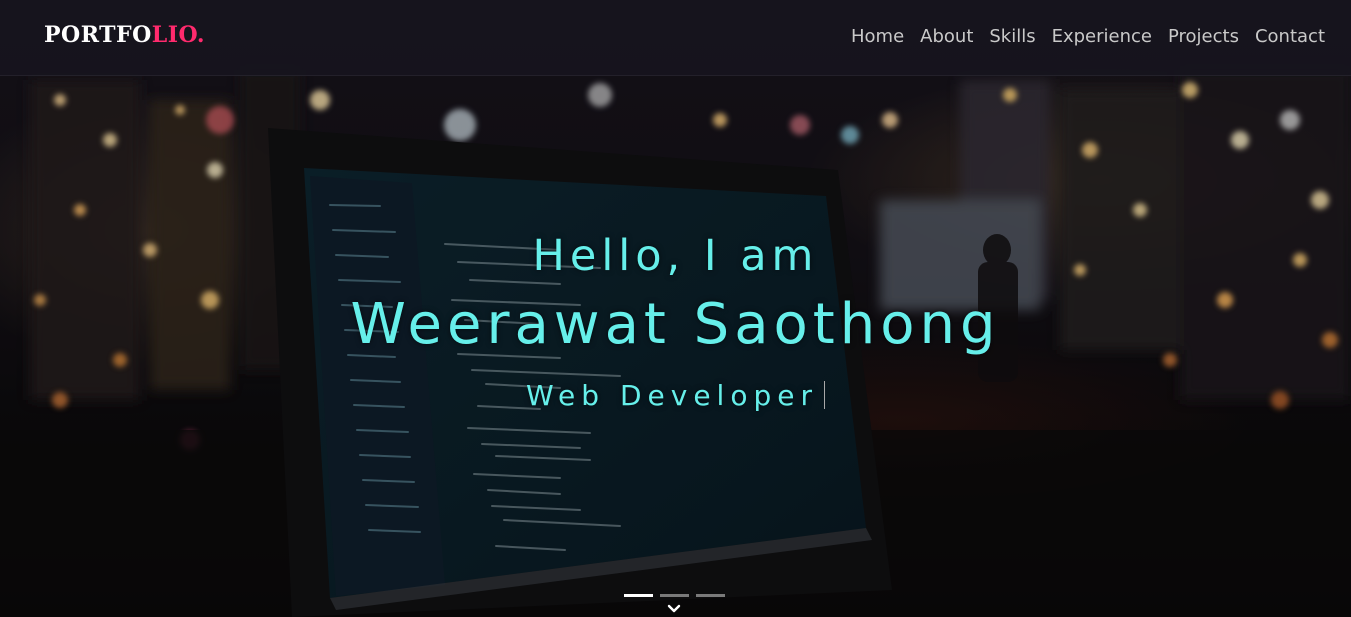  I want to click on brand-logo-accent: LIO., so click(178, 35).